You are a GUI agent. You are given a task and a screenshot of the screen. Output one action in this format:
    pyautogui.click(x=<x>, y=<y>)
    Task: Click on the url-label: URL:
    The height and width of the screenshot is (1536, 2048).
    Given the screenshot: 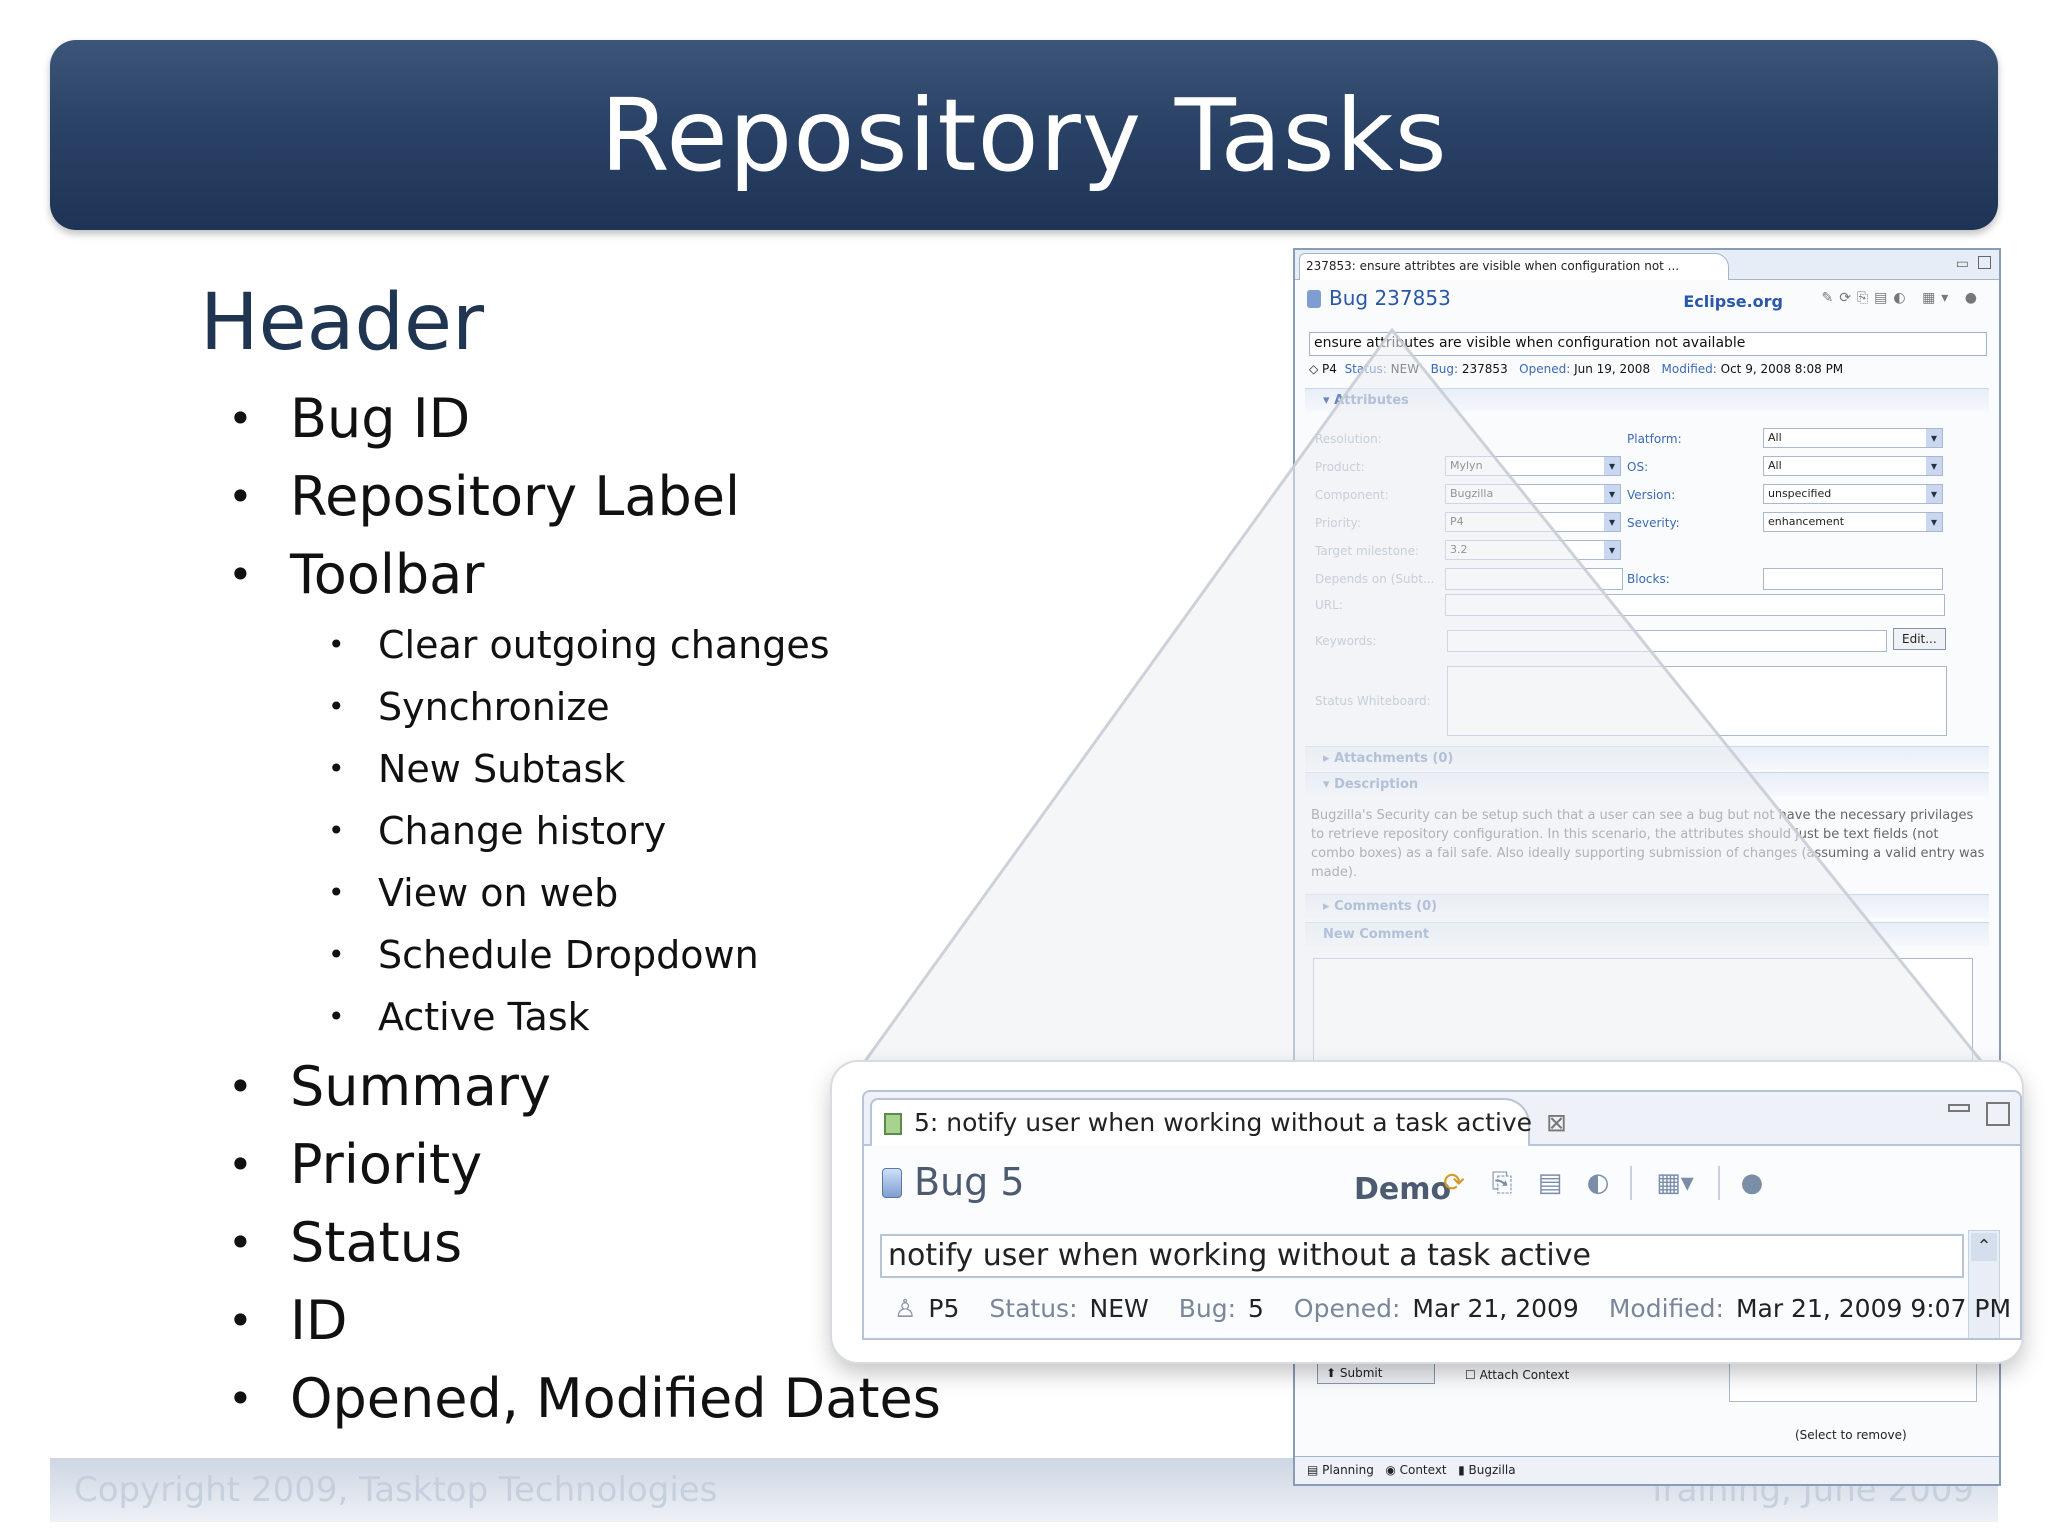 What is the action you would take?
    pyautogui.click(x=1329, y=605)
    